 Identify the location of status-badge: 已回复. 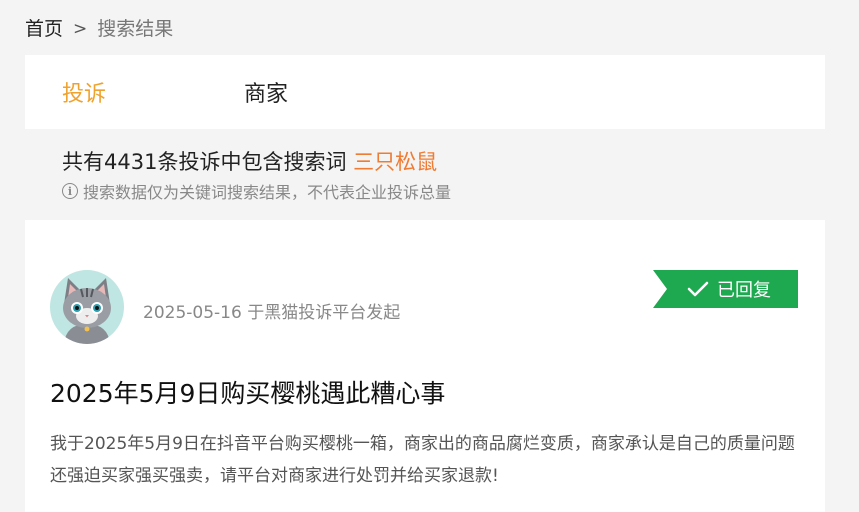
(725, 289).